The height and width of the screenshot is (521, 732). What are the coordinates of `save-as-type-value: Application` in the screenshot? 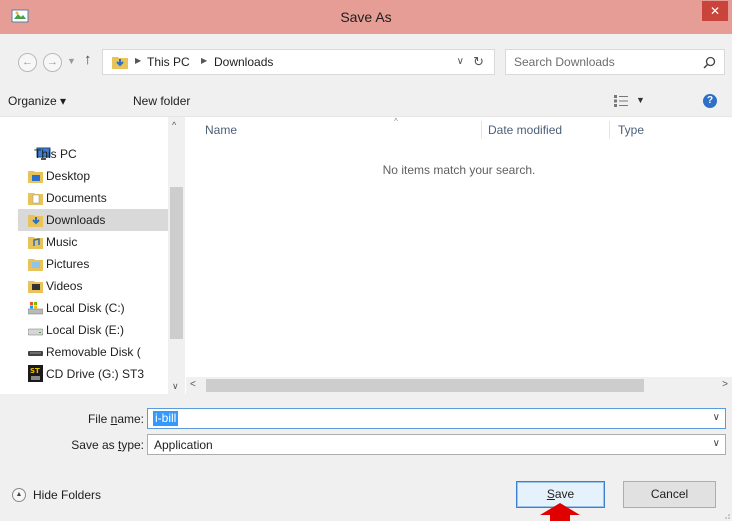 It's located at (183, 445).